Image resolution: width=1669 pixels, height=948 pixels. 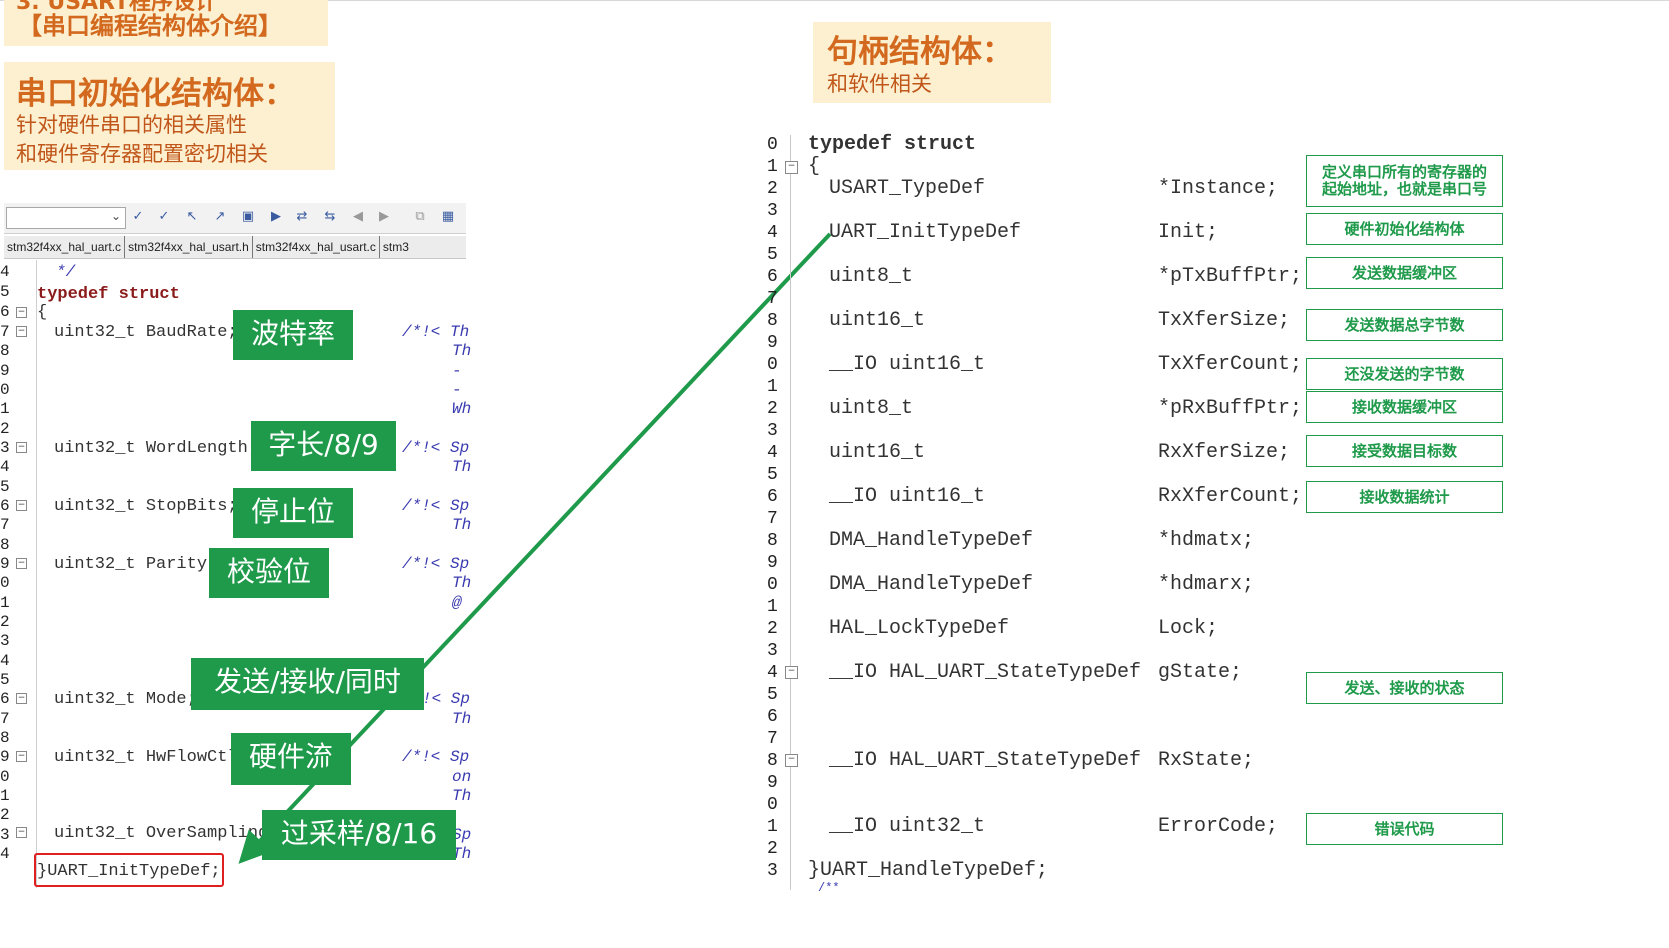 What do you see at coordinates (907, 826) in the screenshot?
I see `field-type: __IO uint32_t` at bounding box center [907, 826].